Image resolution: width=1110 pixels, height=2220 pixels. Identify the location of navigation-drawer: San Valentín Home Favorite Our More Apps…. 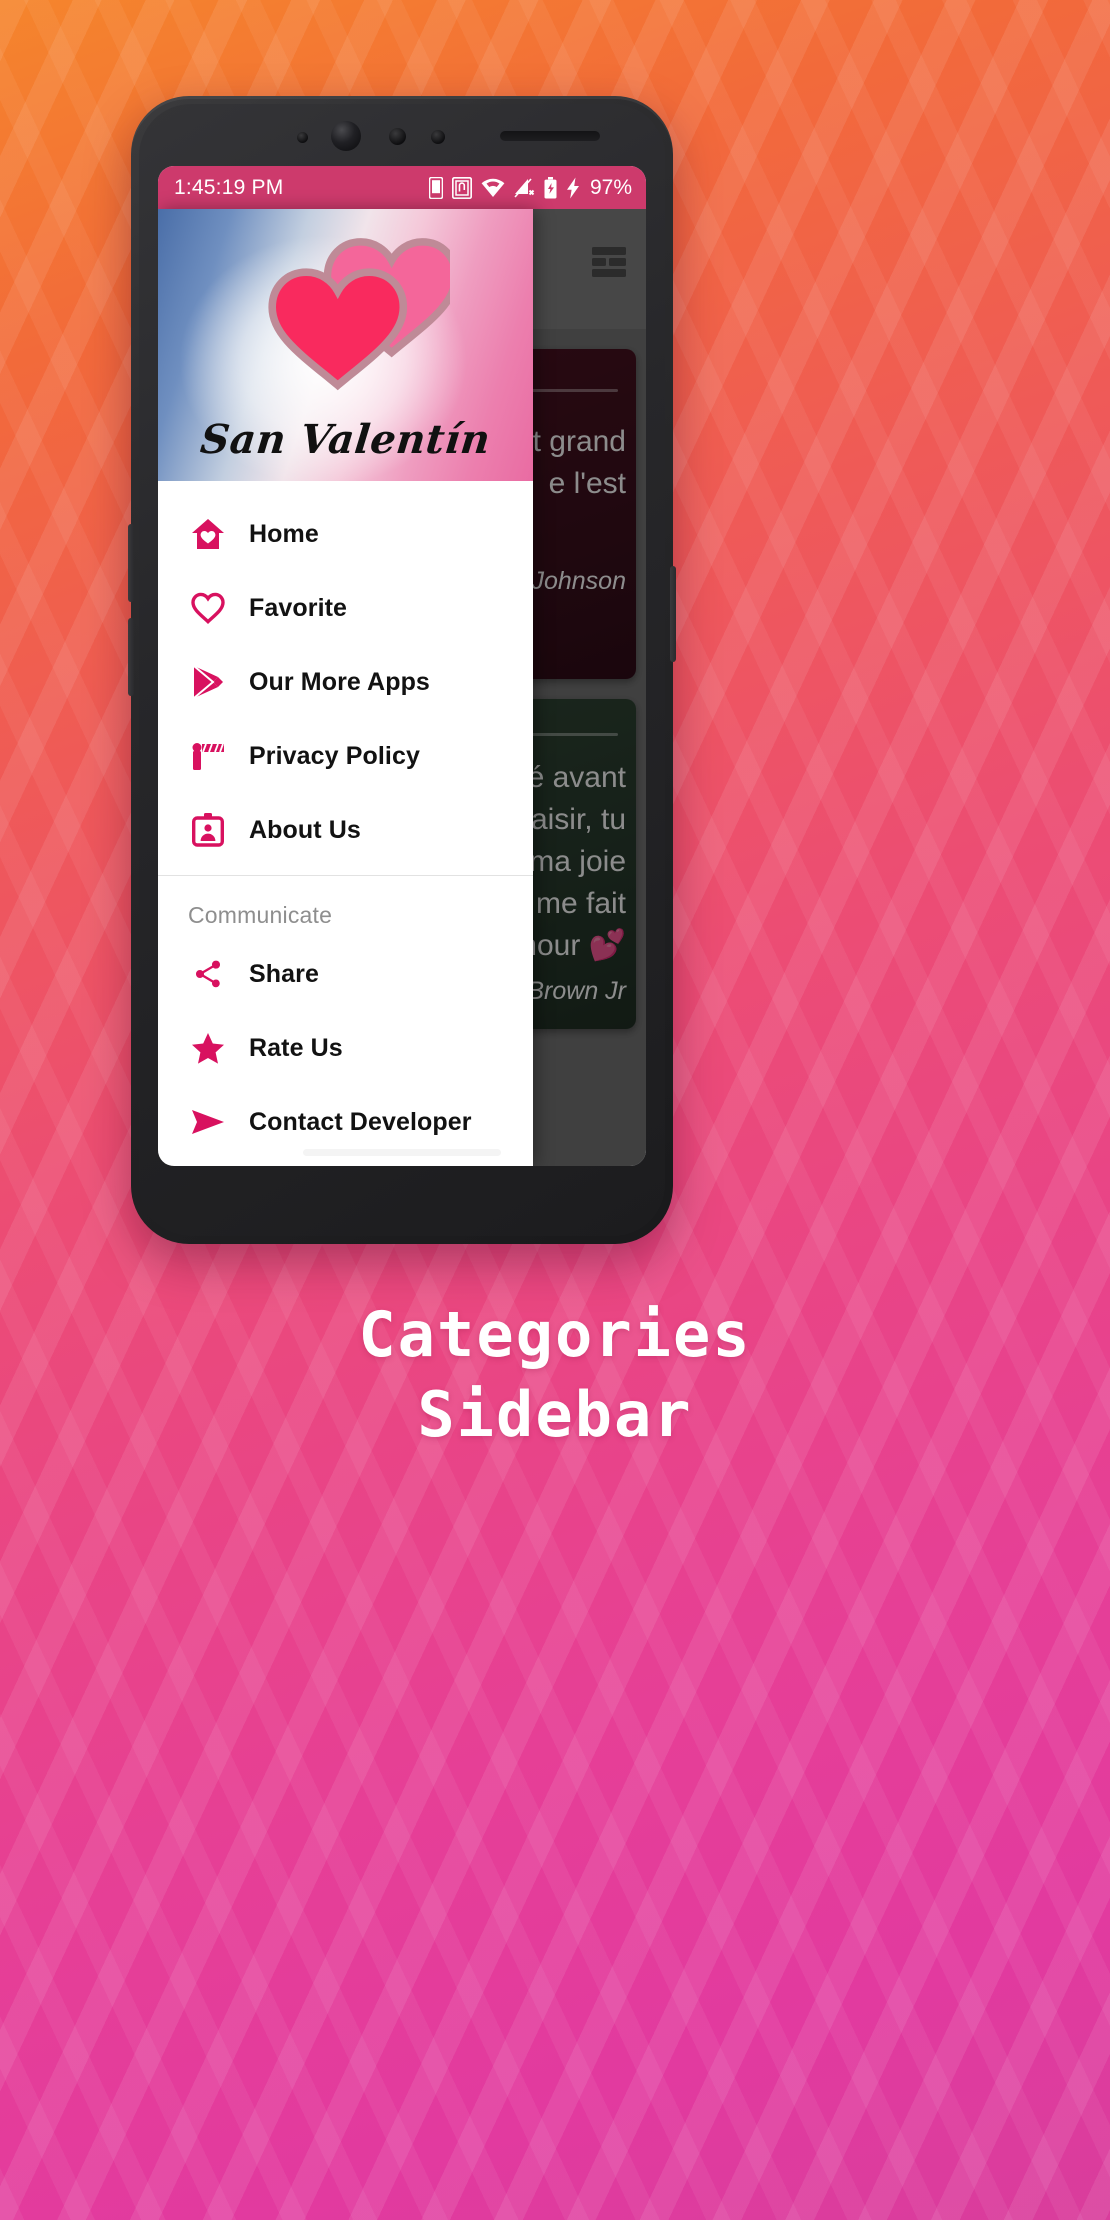
(345, 687).